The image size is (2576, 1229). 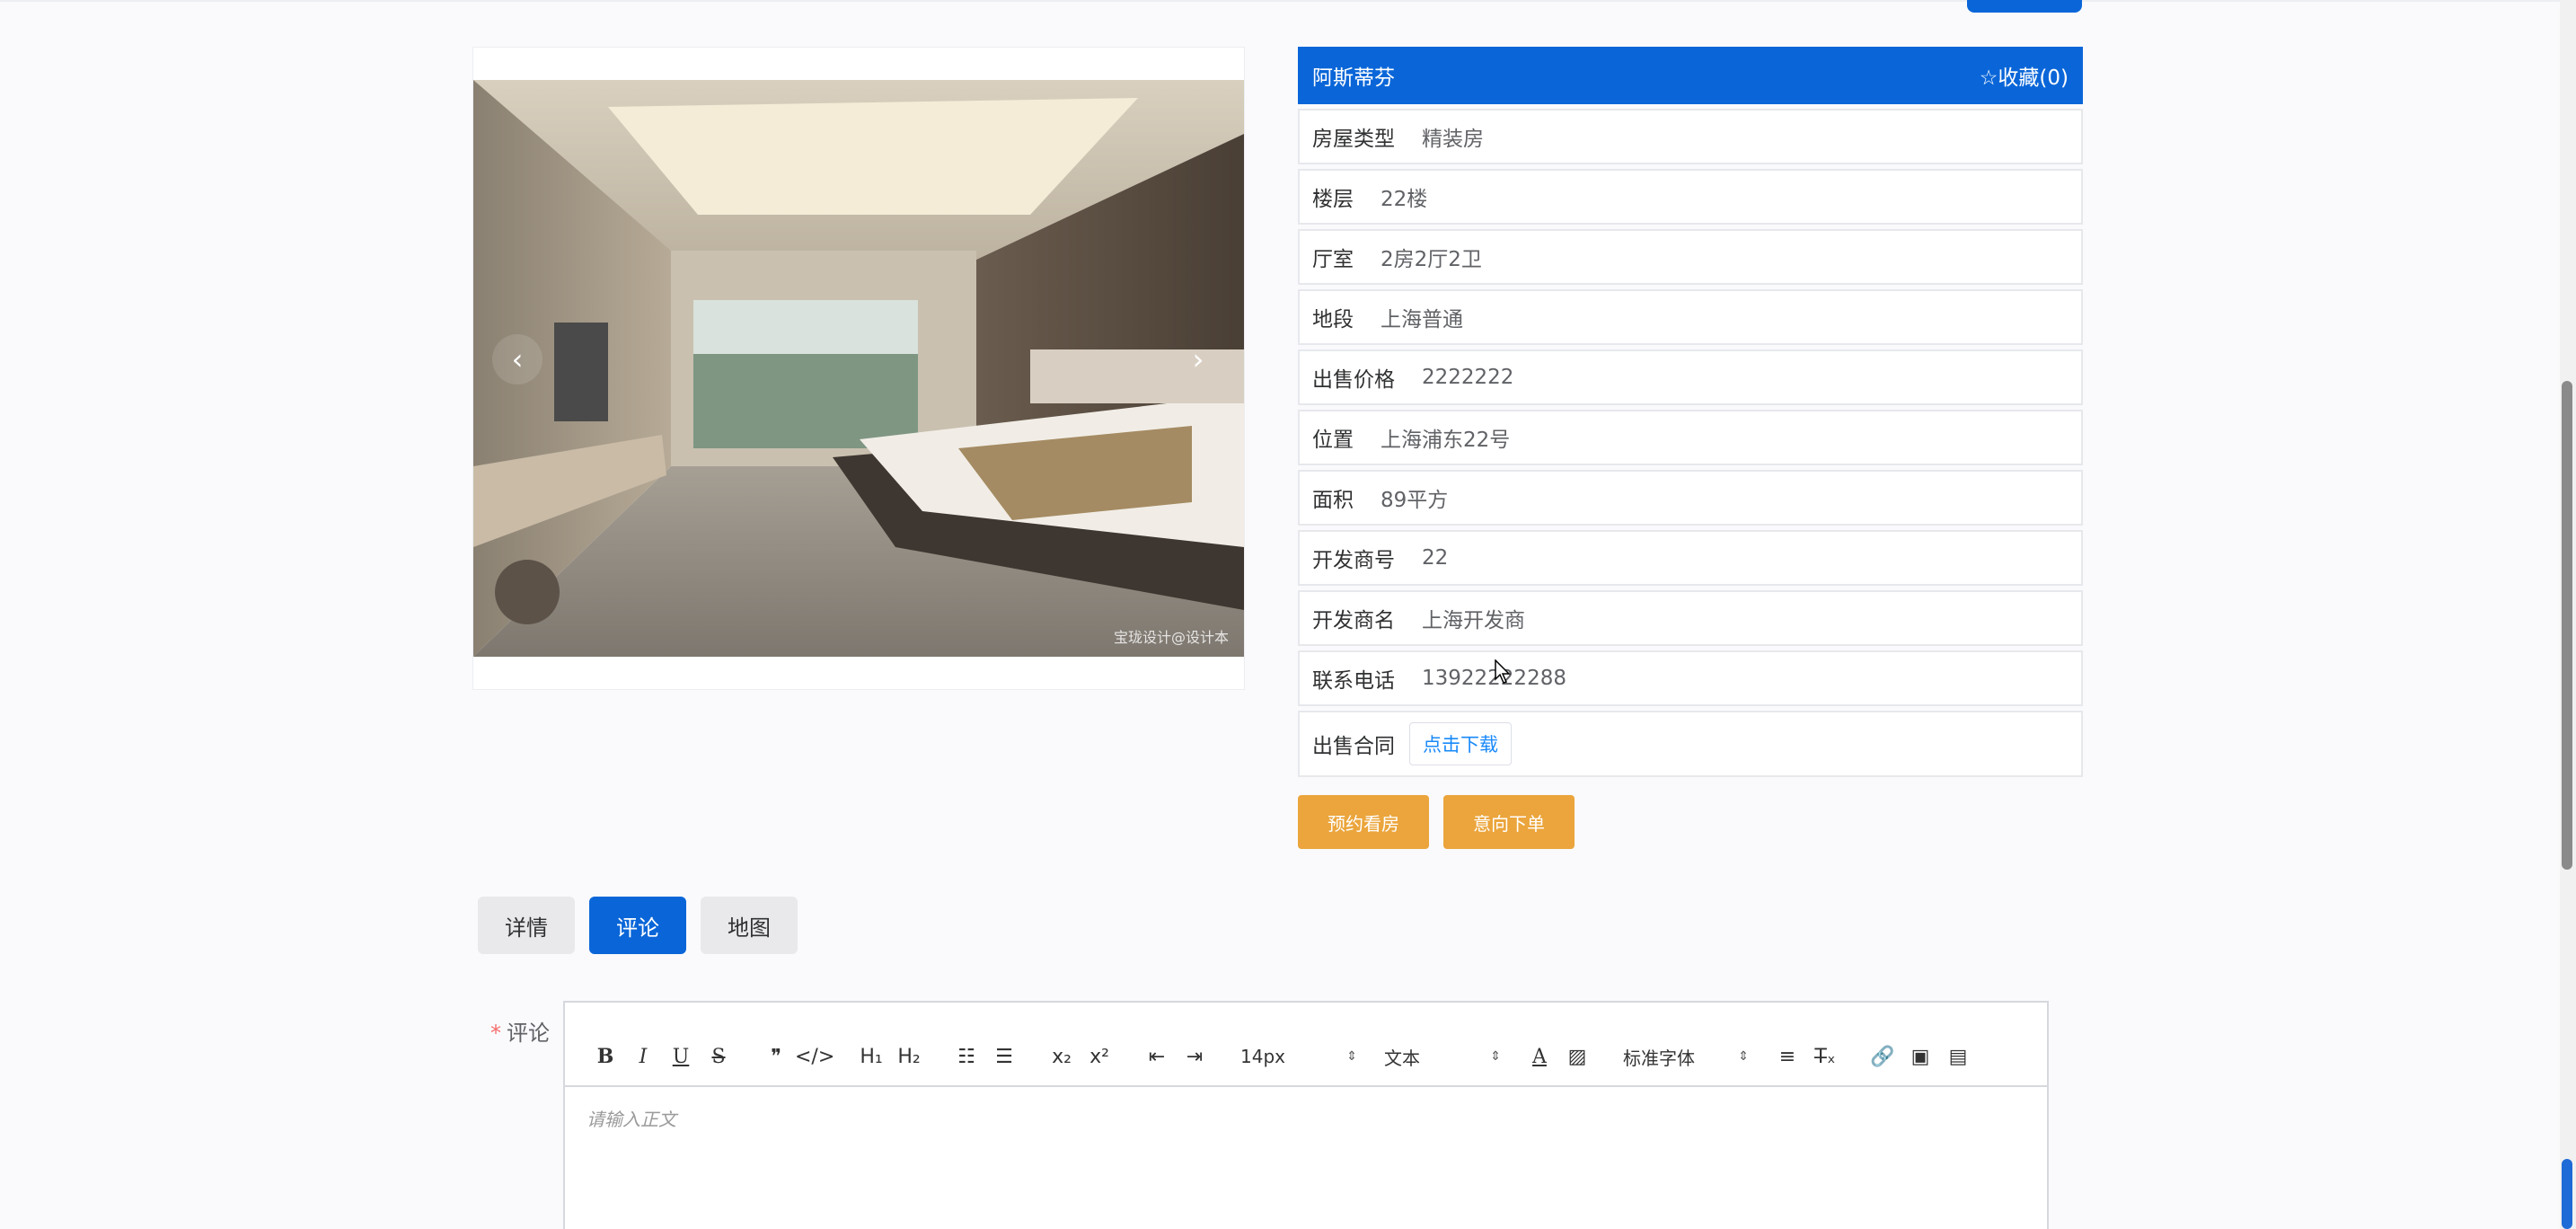 I want to click on bold-icon: B, so click(x=605, y=1056).